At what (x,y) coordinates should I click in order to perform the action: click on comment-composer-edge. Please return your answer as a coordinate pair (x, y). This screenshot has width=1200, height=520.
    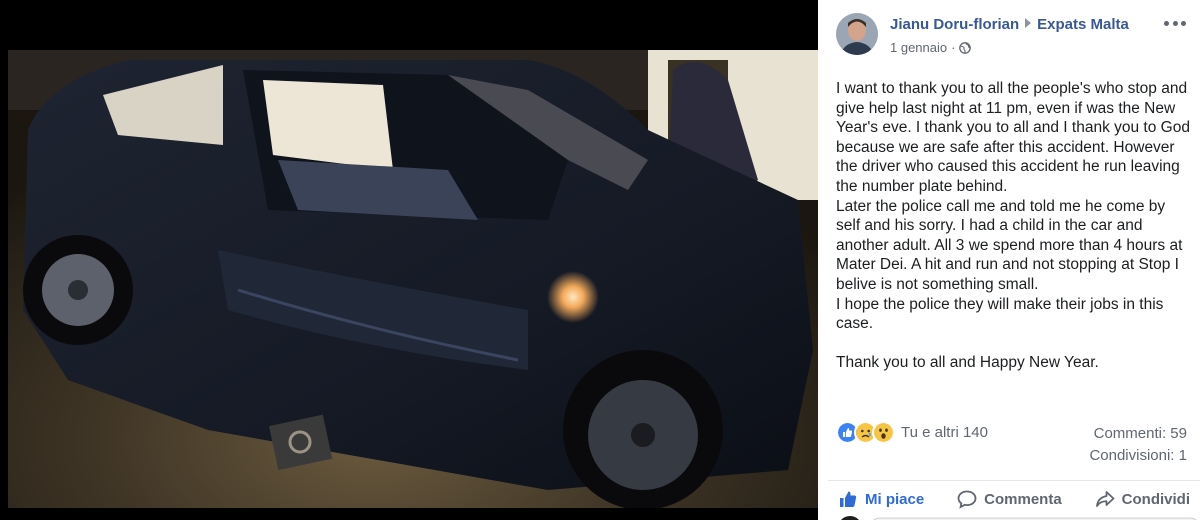
    Looking at the image, I should click on (1019, 518).